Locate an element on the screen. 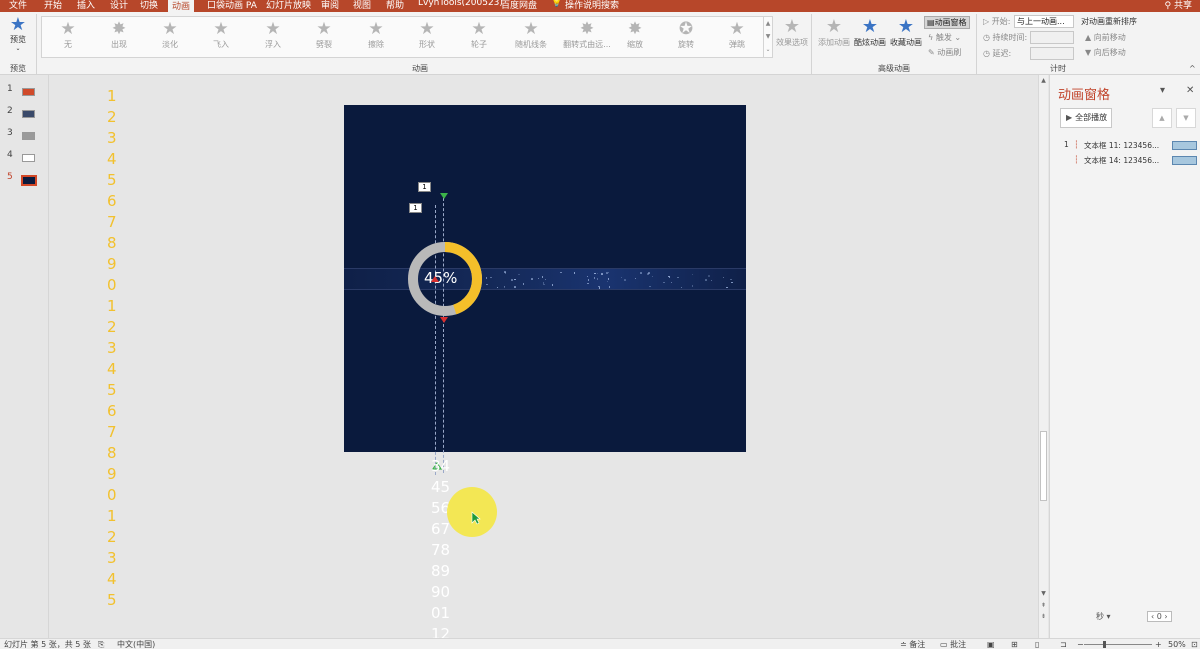  animation-pane-toggle: ▤动画窗格 is located at coordinates (947, 22).